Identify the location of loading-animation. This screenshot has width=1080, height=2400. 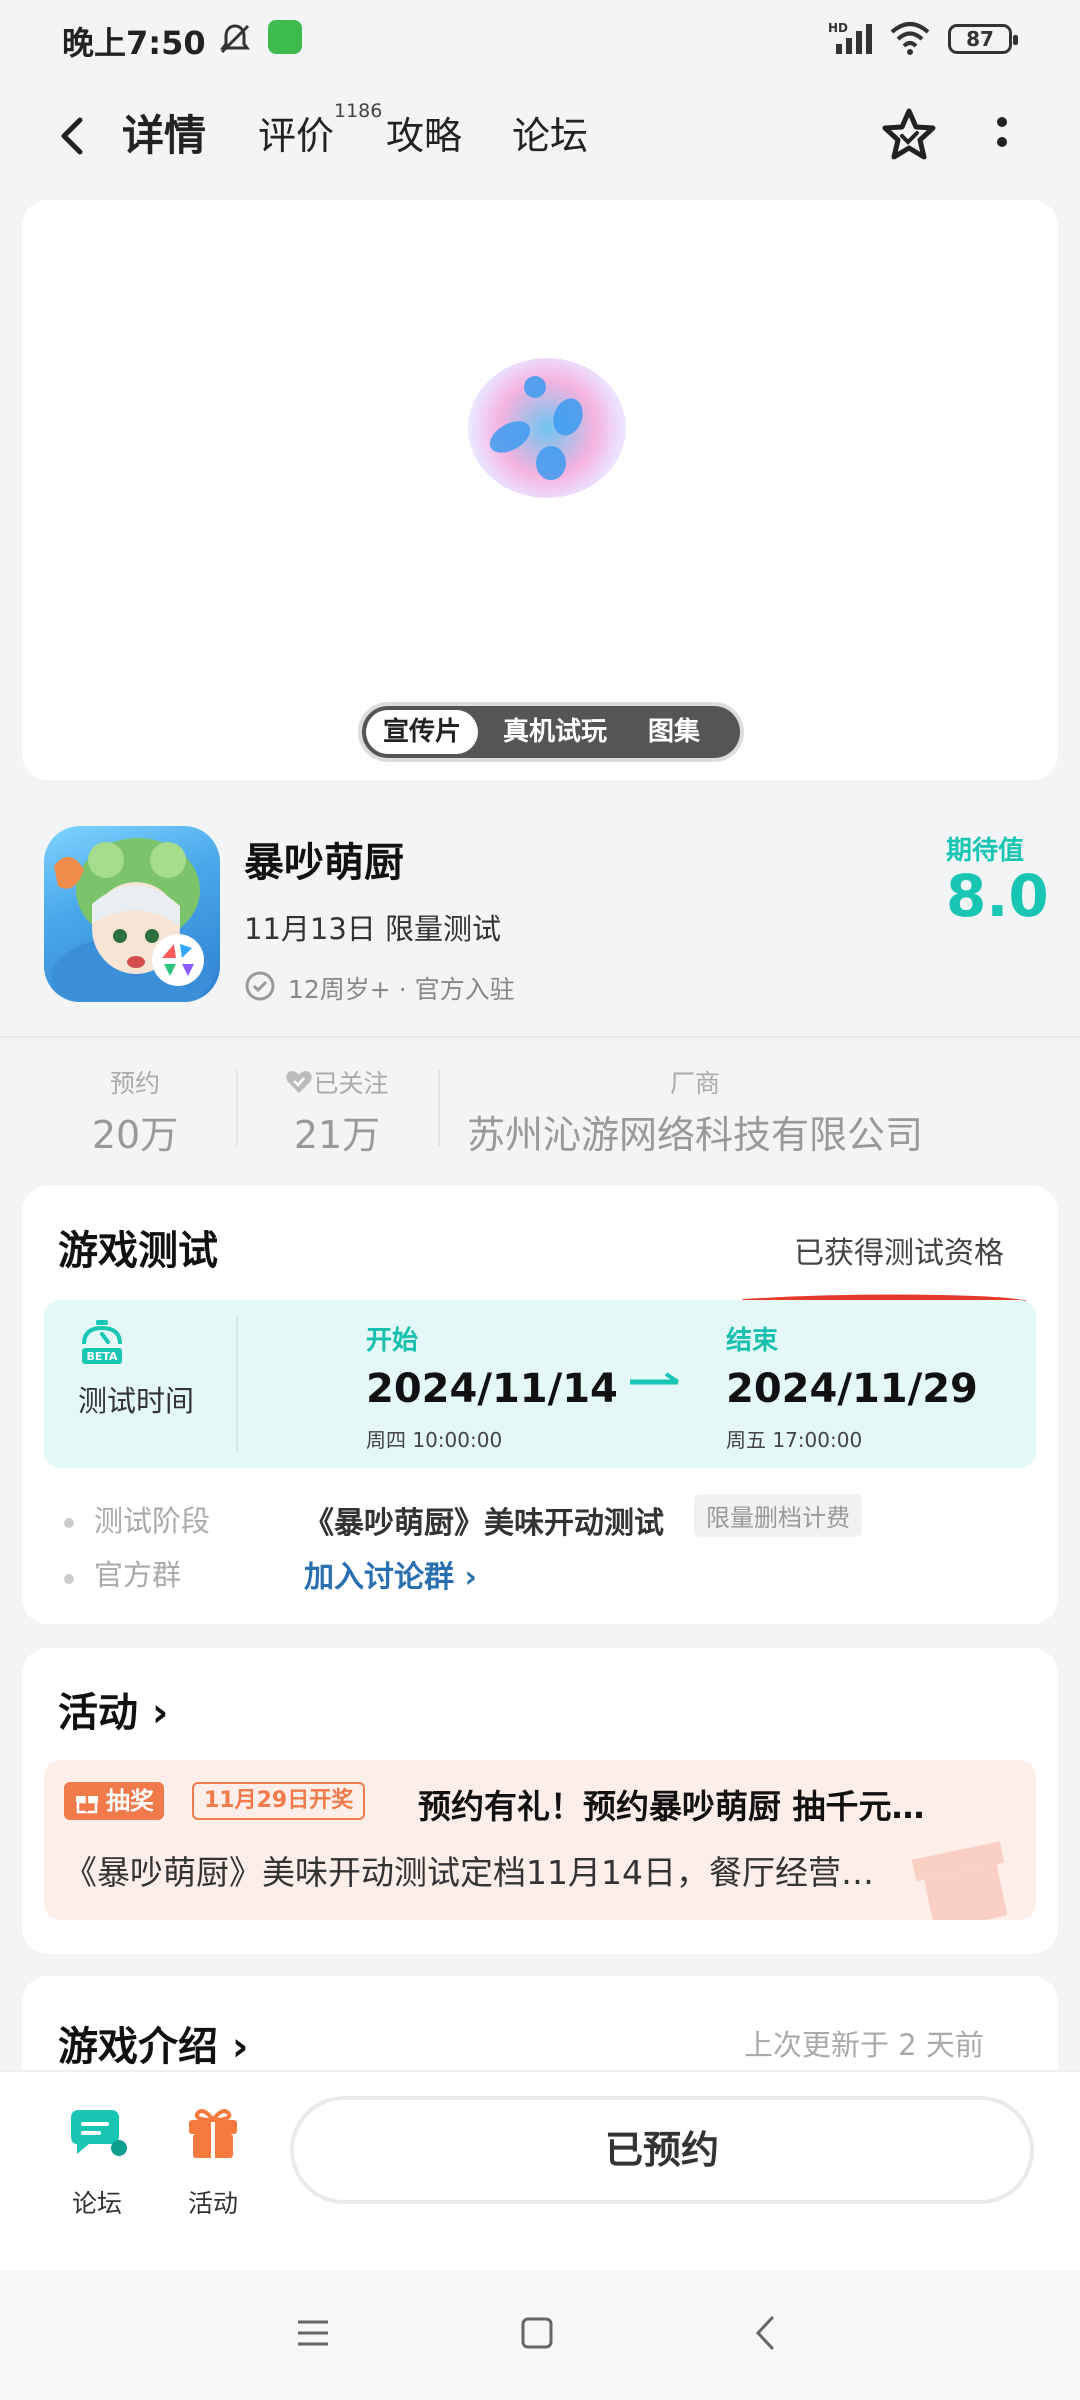
(547, 428).